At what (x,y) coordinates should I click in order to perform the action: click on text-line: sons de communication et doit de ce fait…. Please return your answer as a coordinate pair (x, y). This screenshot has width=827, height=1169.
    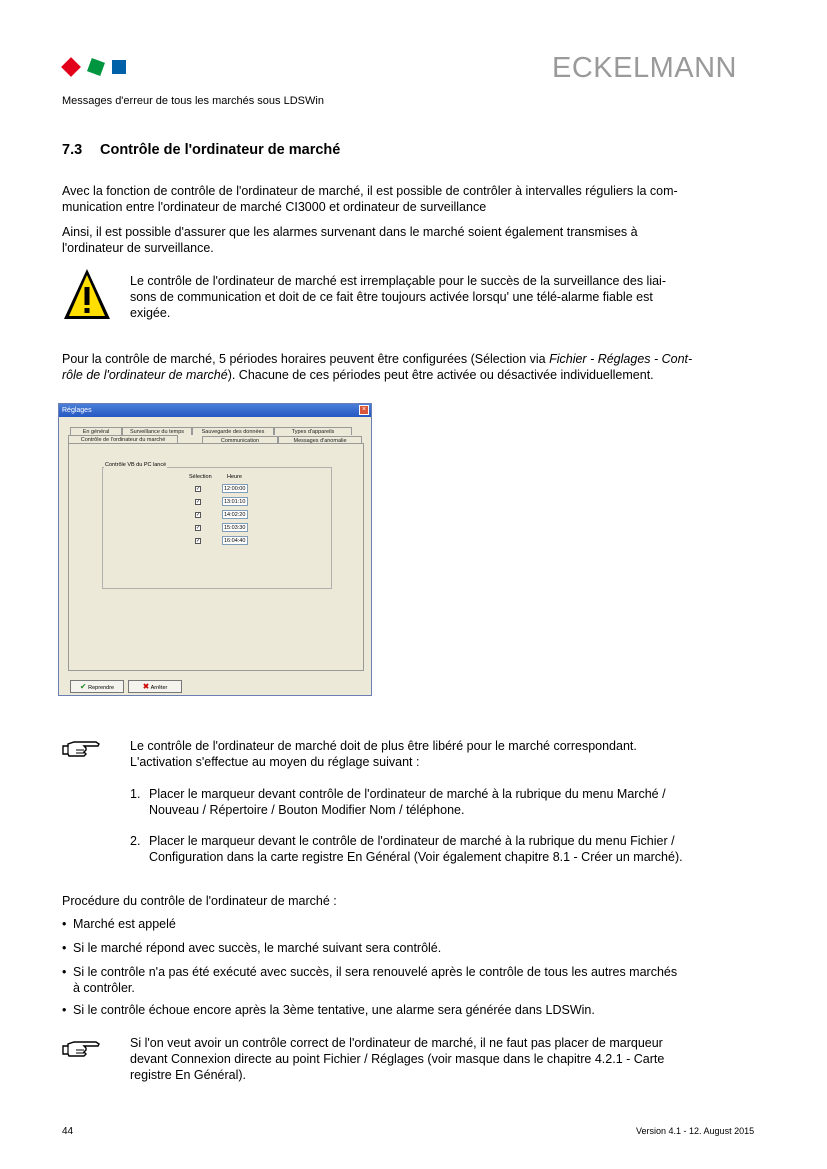
    Looking at the image, I should click on (391, 297).